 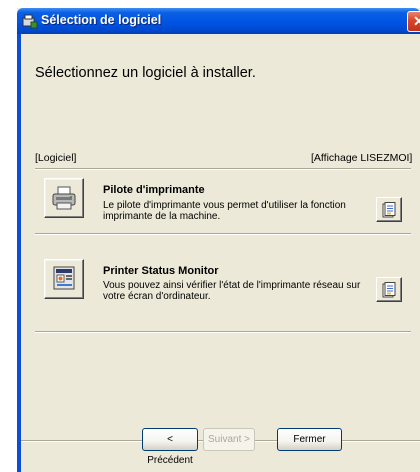 What do you see at coordinates (223, 169) in the screenshot?
I see `separator-top` at bounding box center [223, 169].